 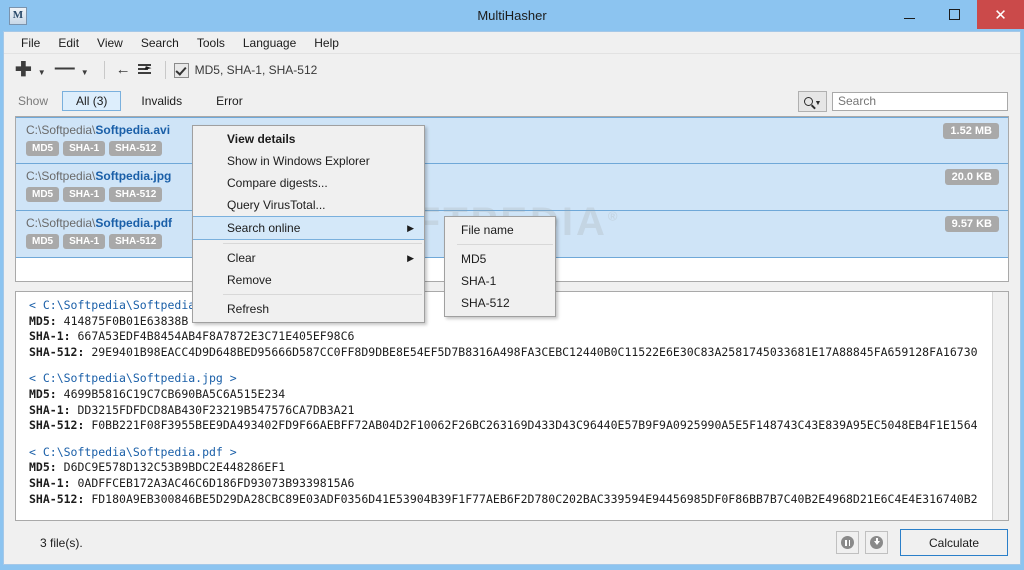 I want to click on context-menu-item-show-in-explorer: Show in Windows Explorer, so click(x=308, y=161).